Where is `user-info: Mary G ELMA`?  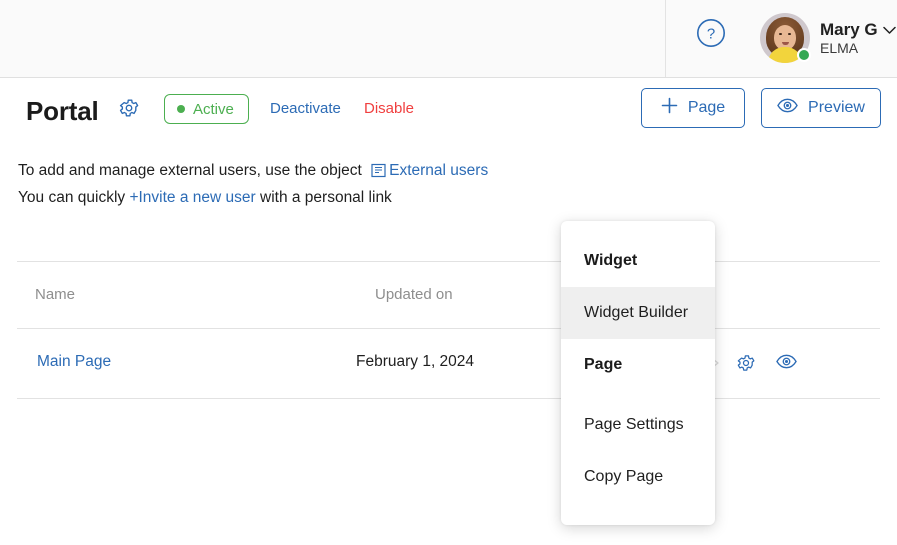
user-info: Mary G ELMA is located at coordinates (858, 38).